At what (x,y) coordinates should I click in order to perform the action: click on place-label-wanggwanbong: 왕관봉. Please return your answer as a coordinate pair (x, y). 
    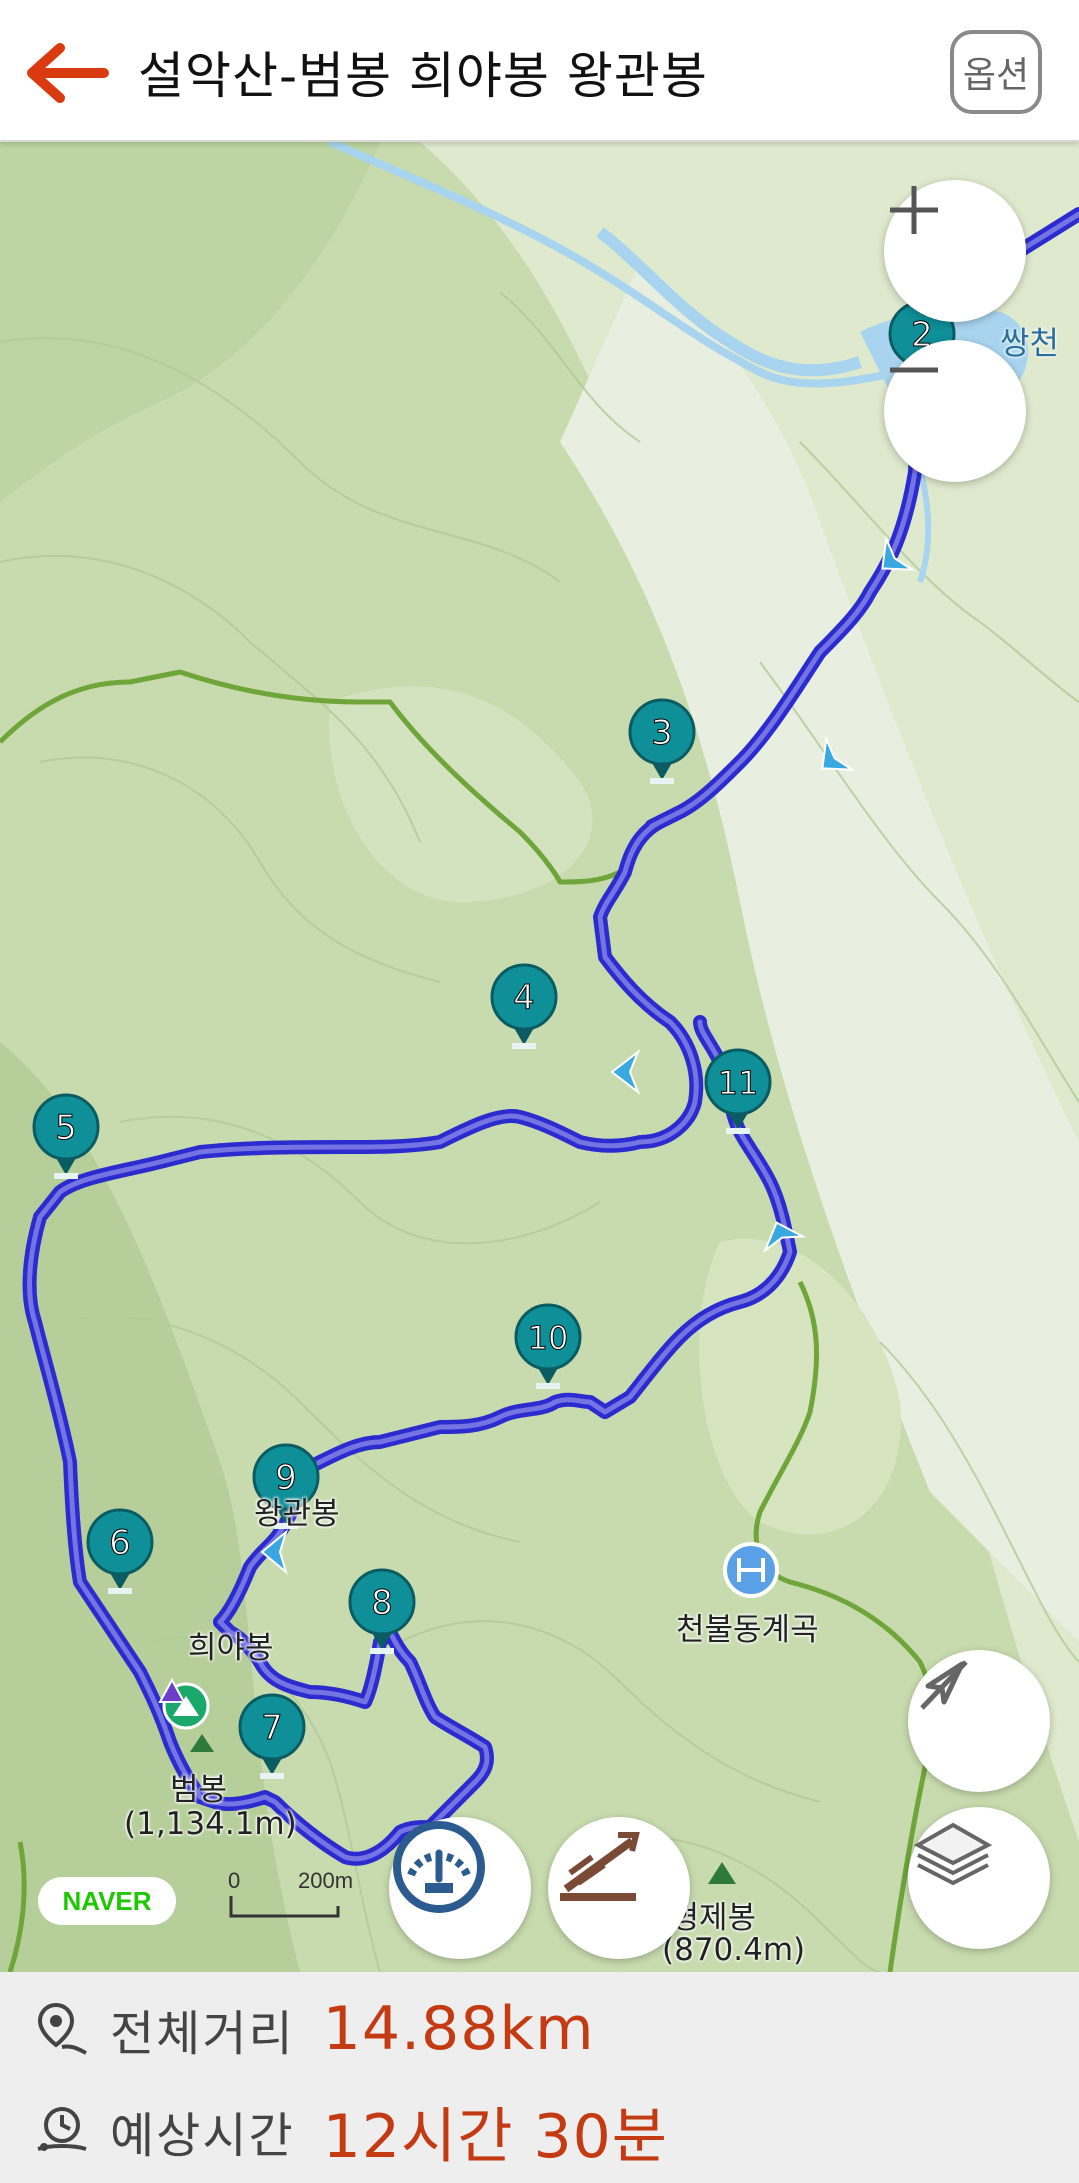
    Looking at the image, I should click on (297, 1514).